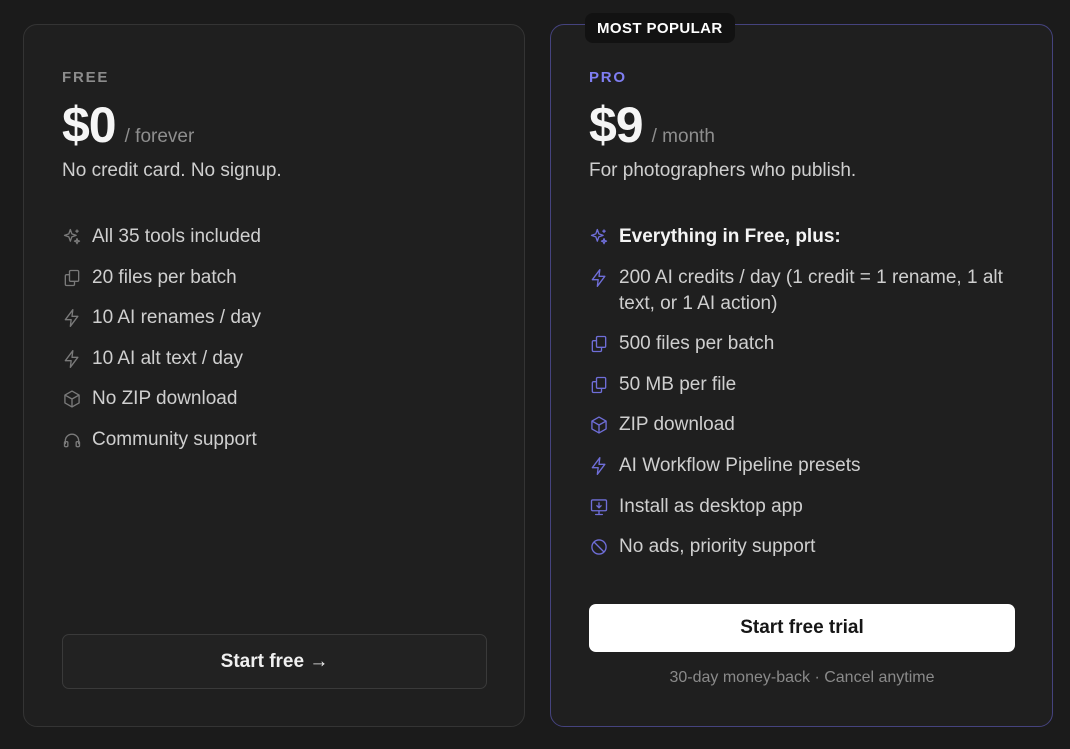  What do you see at coordinates (174, 439) in the screenshot?
I see `feature-text: Community support` at bounding box center [174, 439].